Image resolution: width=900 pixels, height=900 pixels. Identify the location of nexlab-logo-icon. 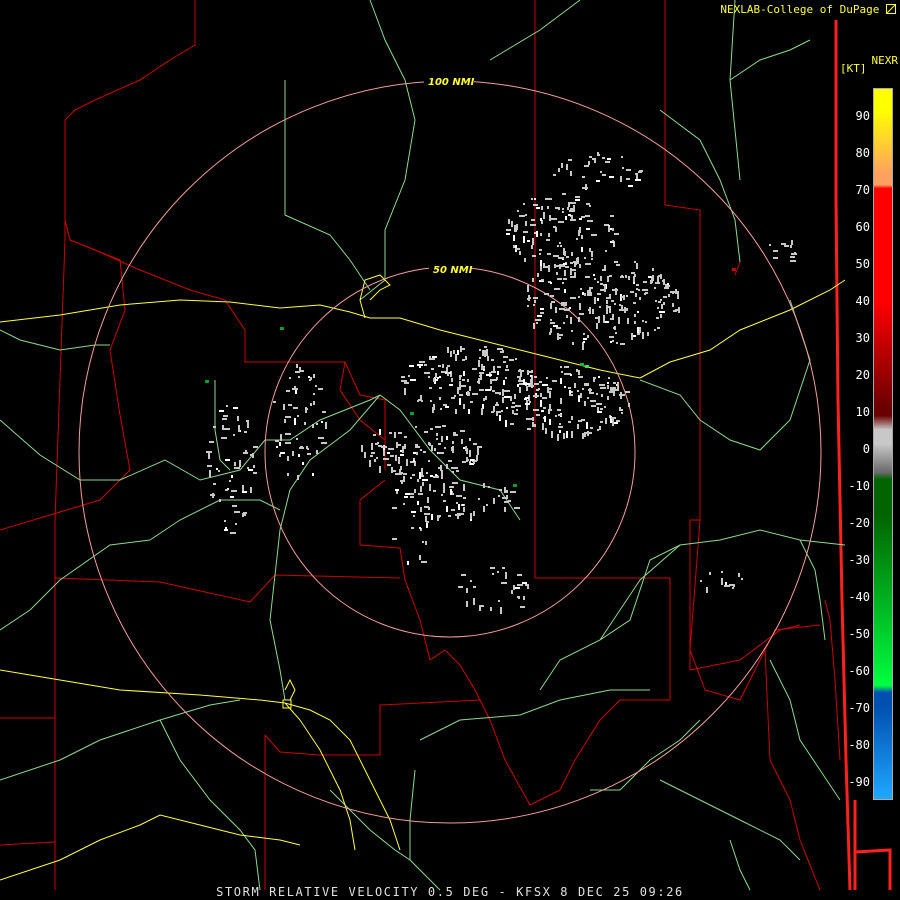
(891, 9).